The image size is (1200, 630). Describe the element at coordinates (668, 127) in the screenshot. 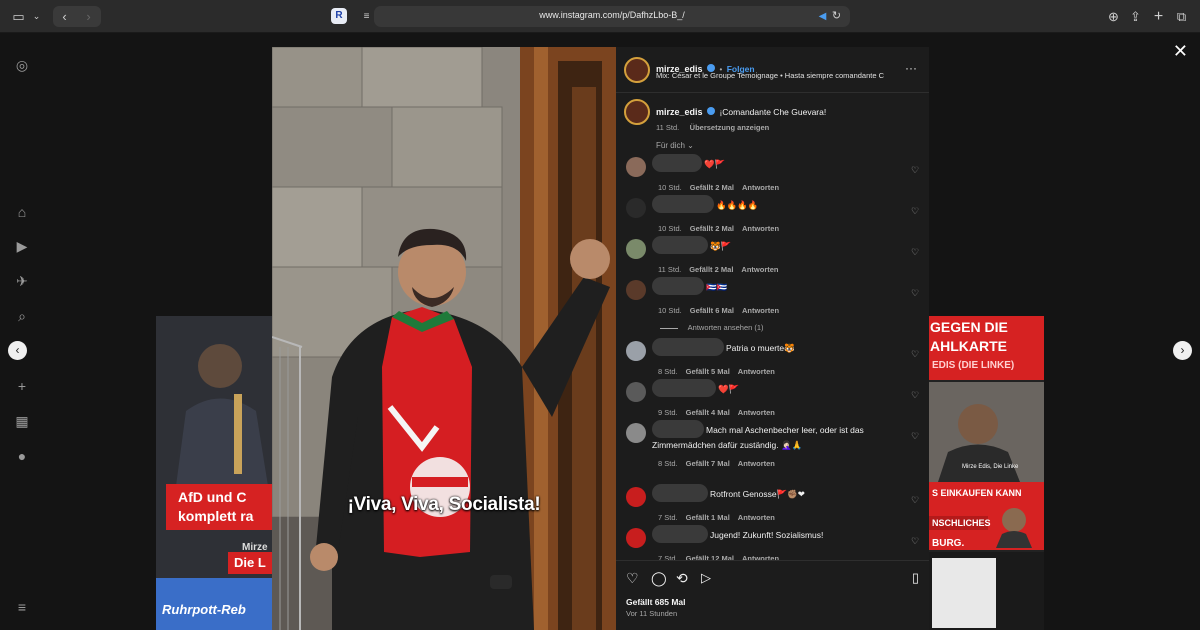

I see `caption-time: 11 Std.` at that location.